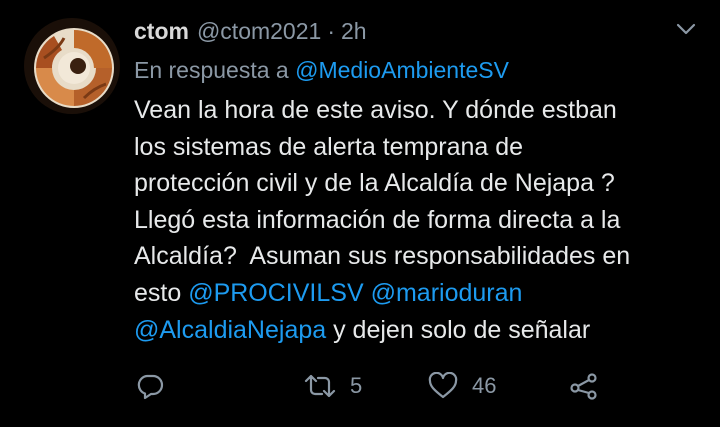  Describe the element at coordinates (161, 292) in the screenshot. I see `body-text: esto` at that location.